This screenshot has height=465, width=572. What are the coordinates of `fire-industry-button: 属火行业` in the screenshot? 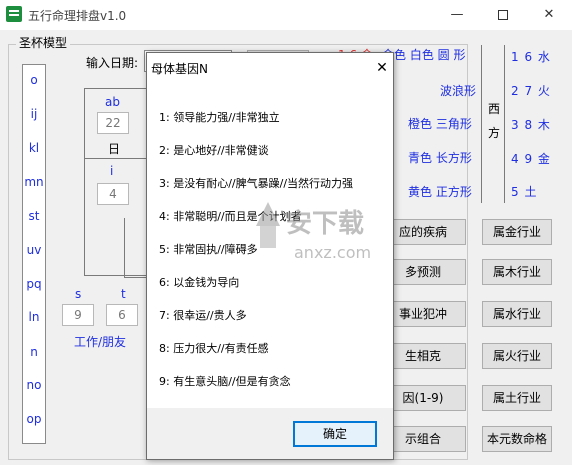 It's located at (517, 356).